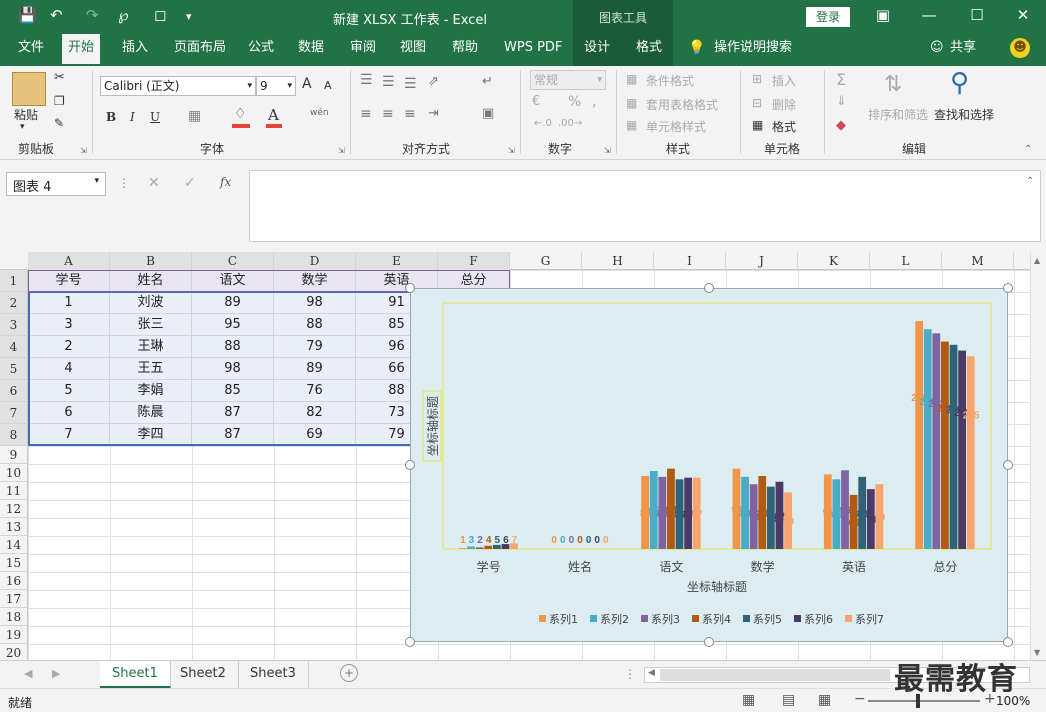 The image size is (1046, 712). What do you see at coordinates (14, 635) in the screenshot?
I see `row-header-19: 19` at bounding box center [14, 635].